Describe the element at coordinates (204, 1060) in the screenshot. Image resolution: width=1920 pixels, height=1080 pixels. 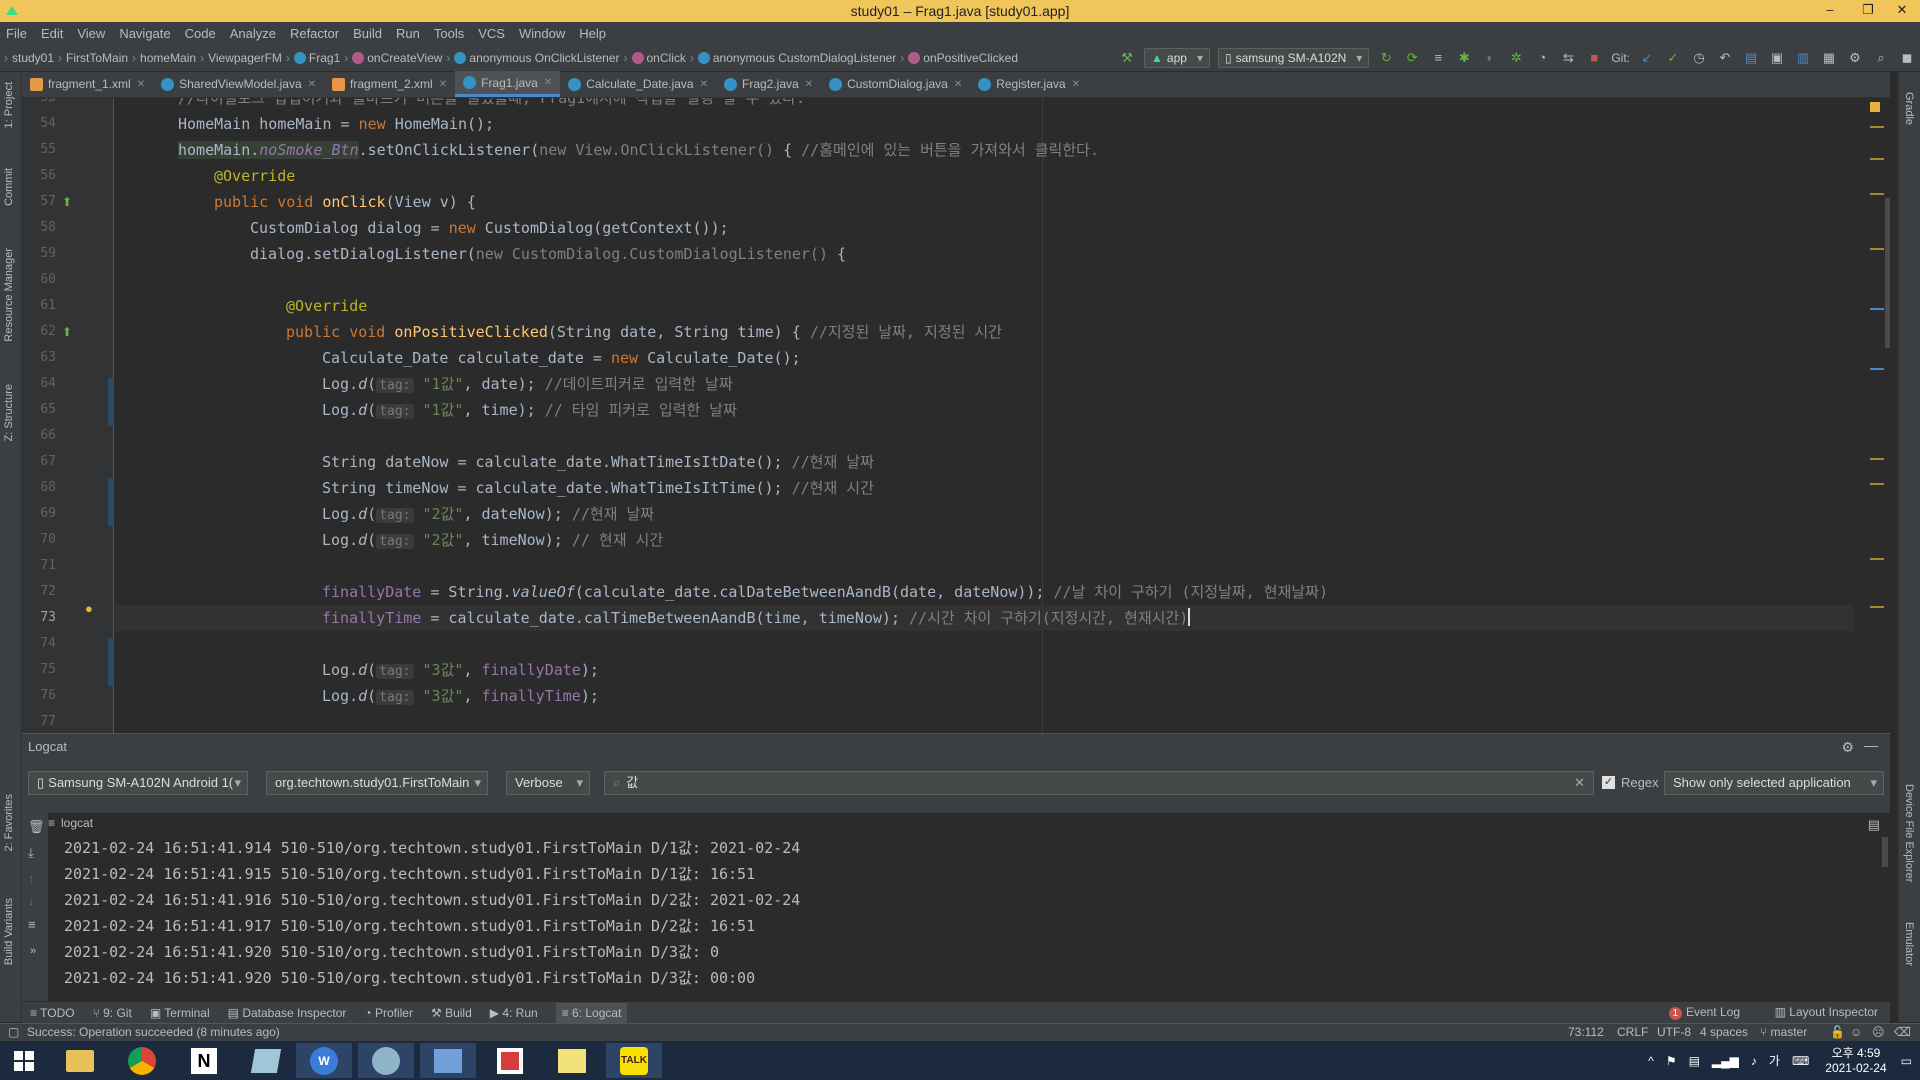
I see `taskbar-notion: N` at that location.